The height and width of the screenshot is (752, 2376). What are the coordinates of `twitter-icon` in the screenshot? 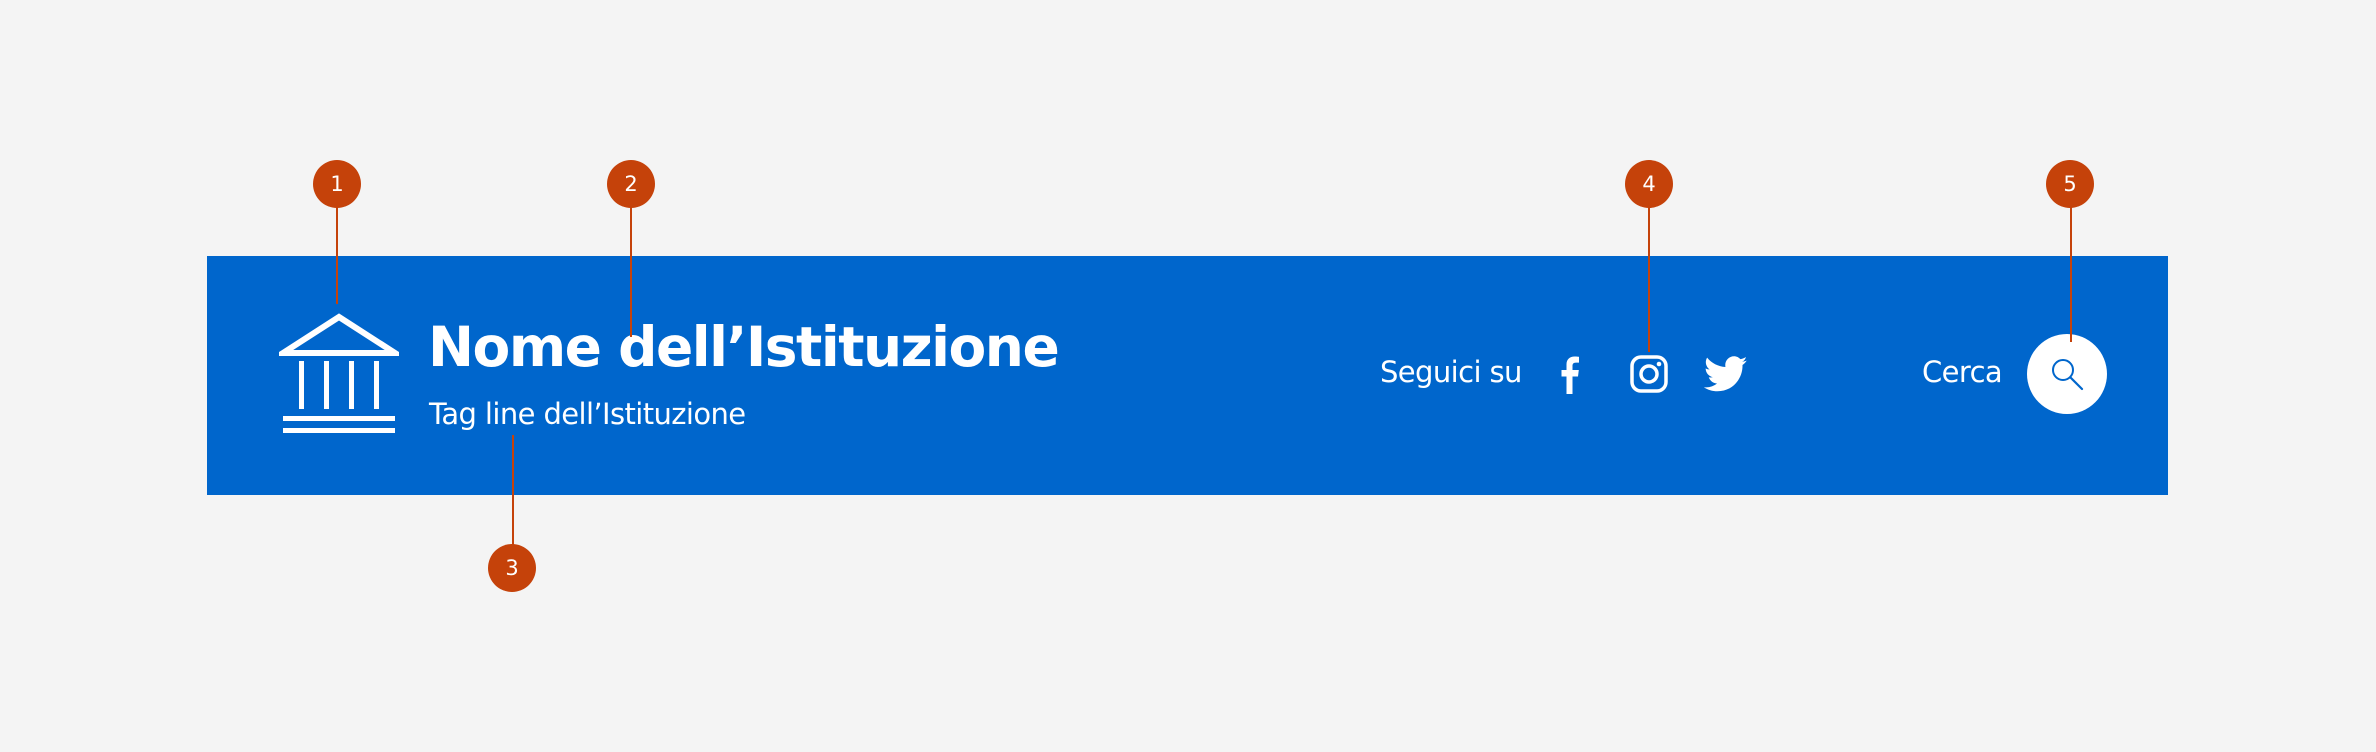 It's located at (1726, 374).